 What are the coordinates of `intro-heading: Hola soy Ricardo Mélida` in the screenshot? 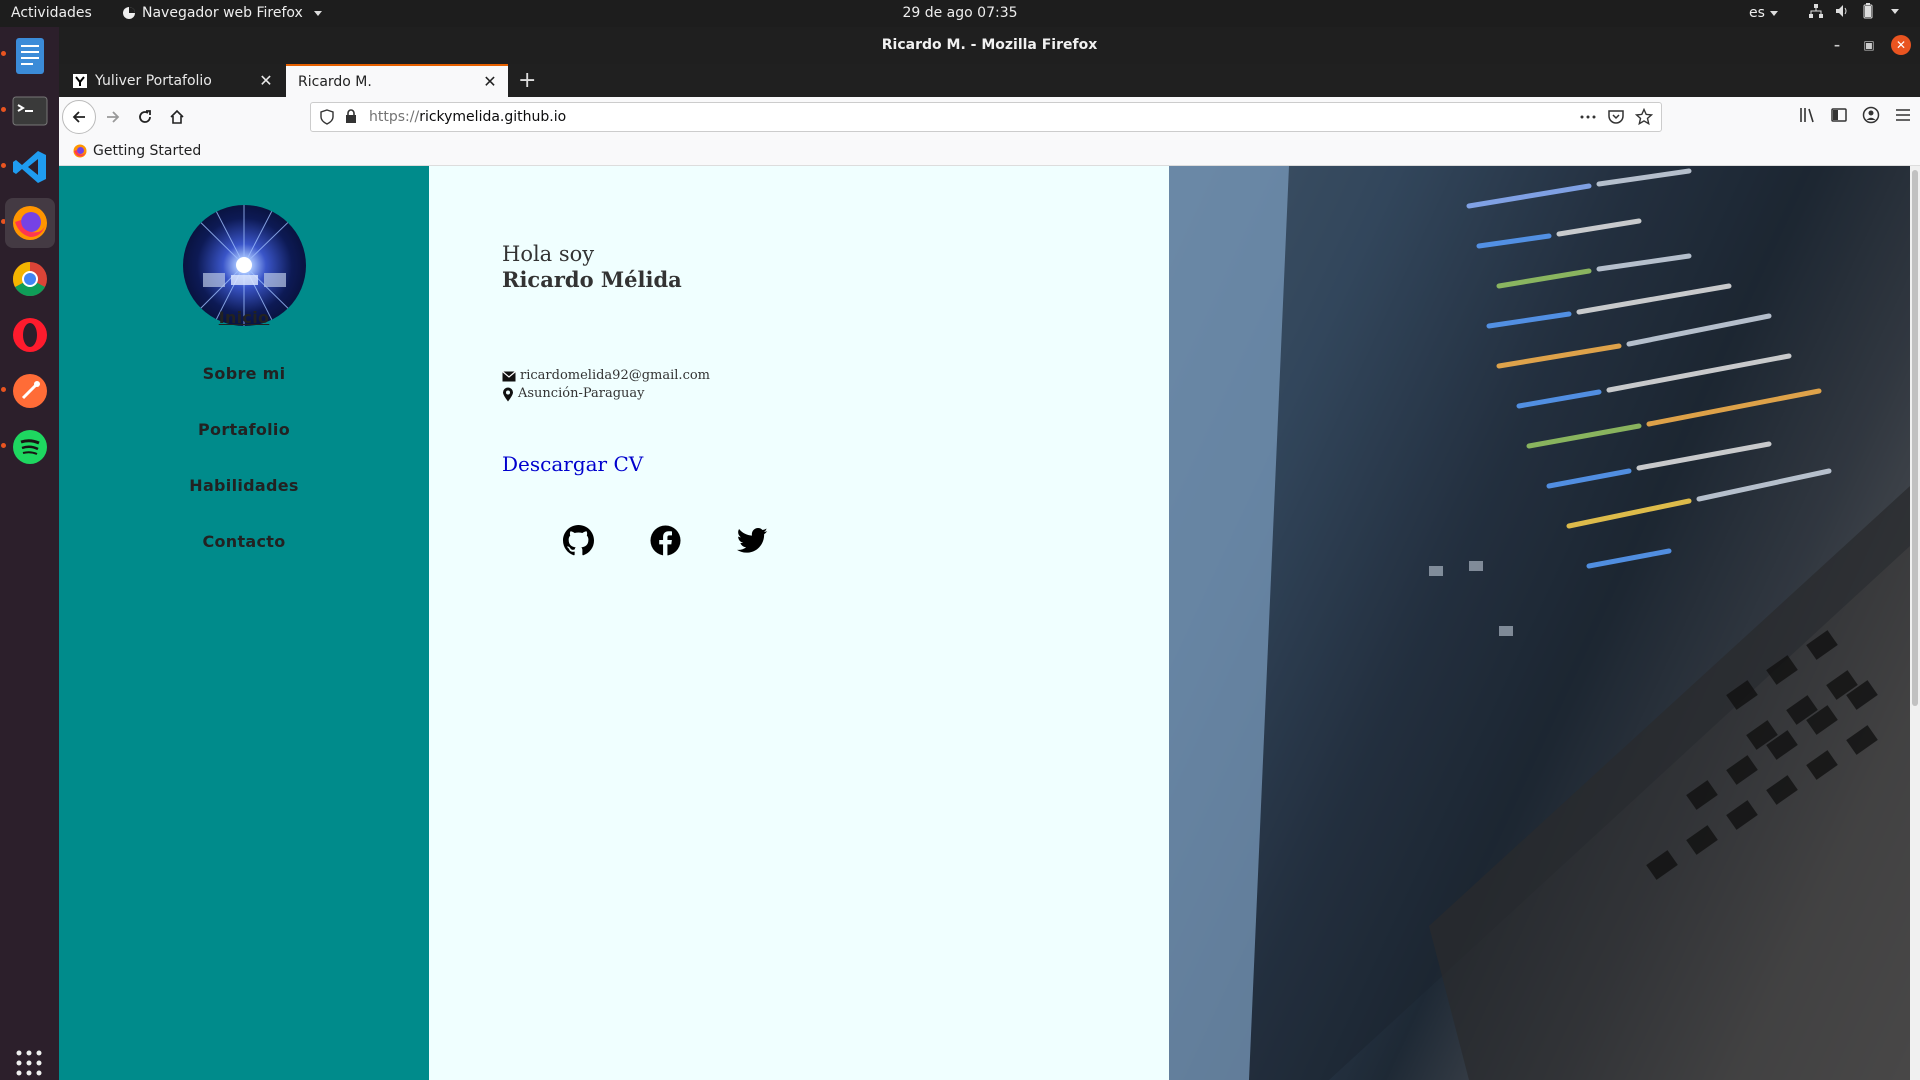 It's located at (592, 267).